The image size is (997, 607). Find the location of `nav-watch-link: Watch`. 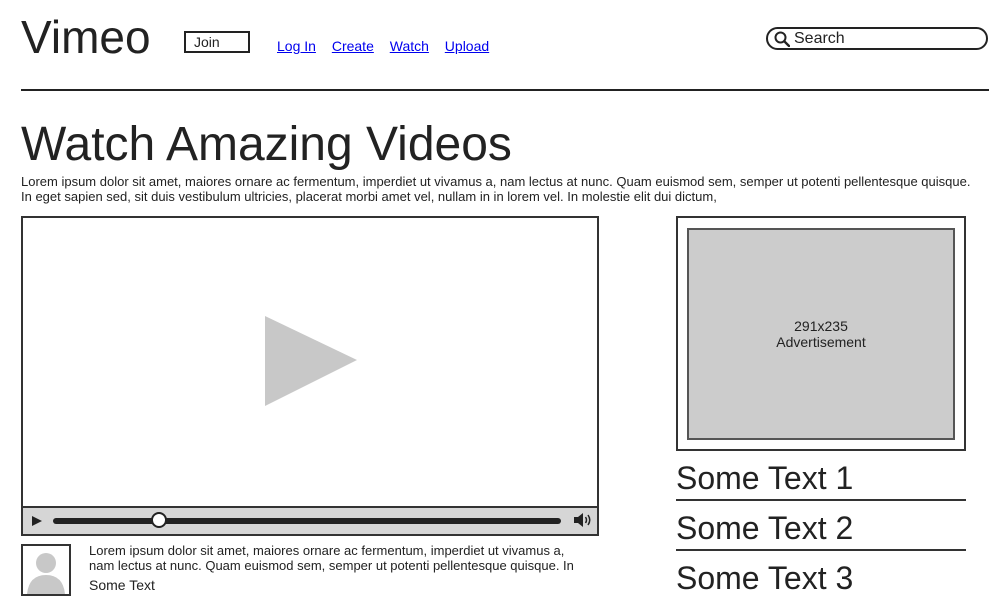

nav-watch-link: Watch is located at coordinates (409, 46).